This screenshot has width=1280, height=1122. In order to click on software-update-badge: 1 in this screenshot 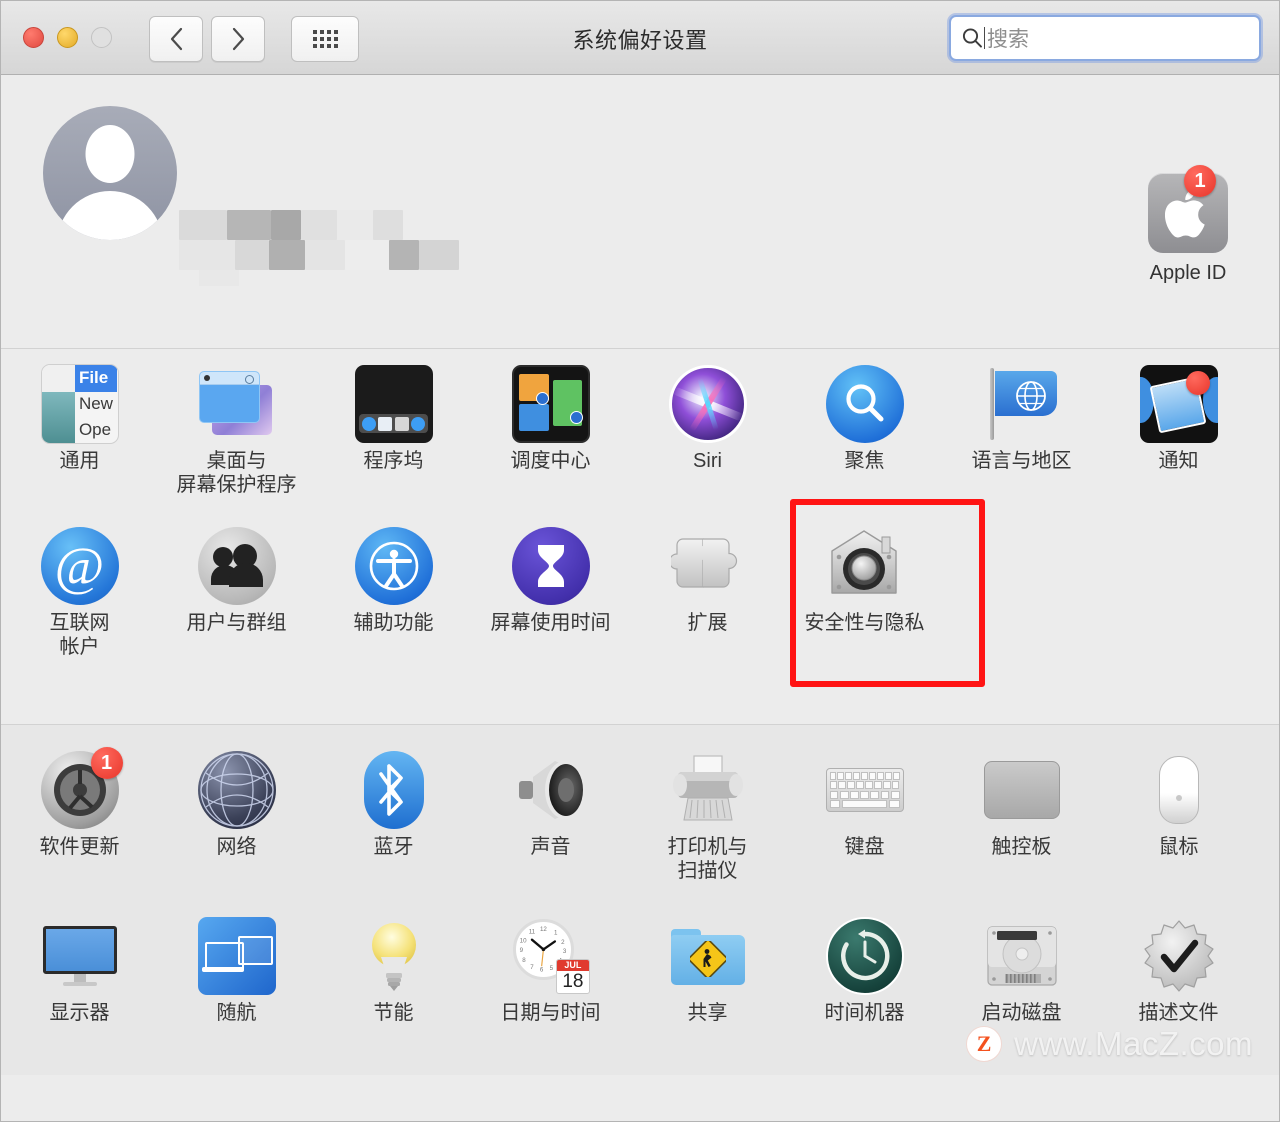, I will do `click(106, 763)`.